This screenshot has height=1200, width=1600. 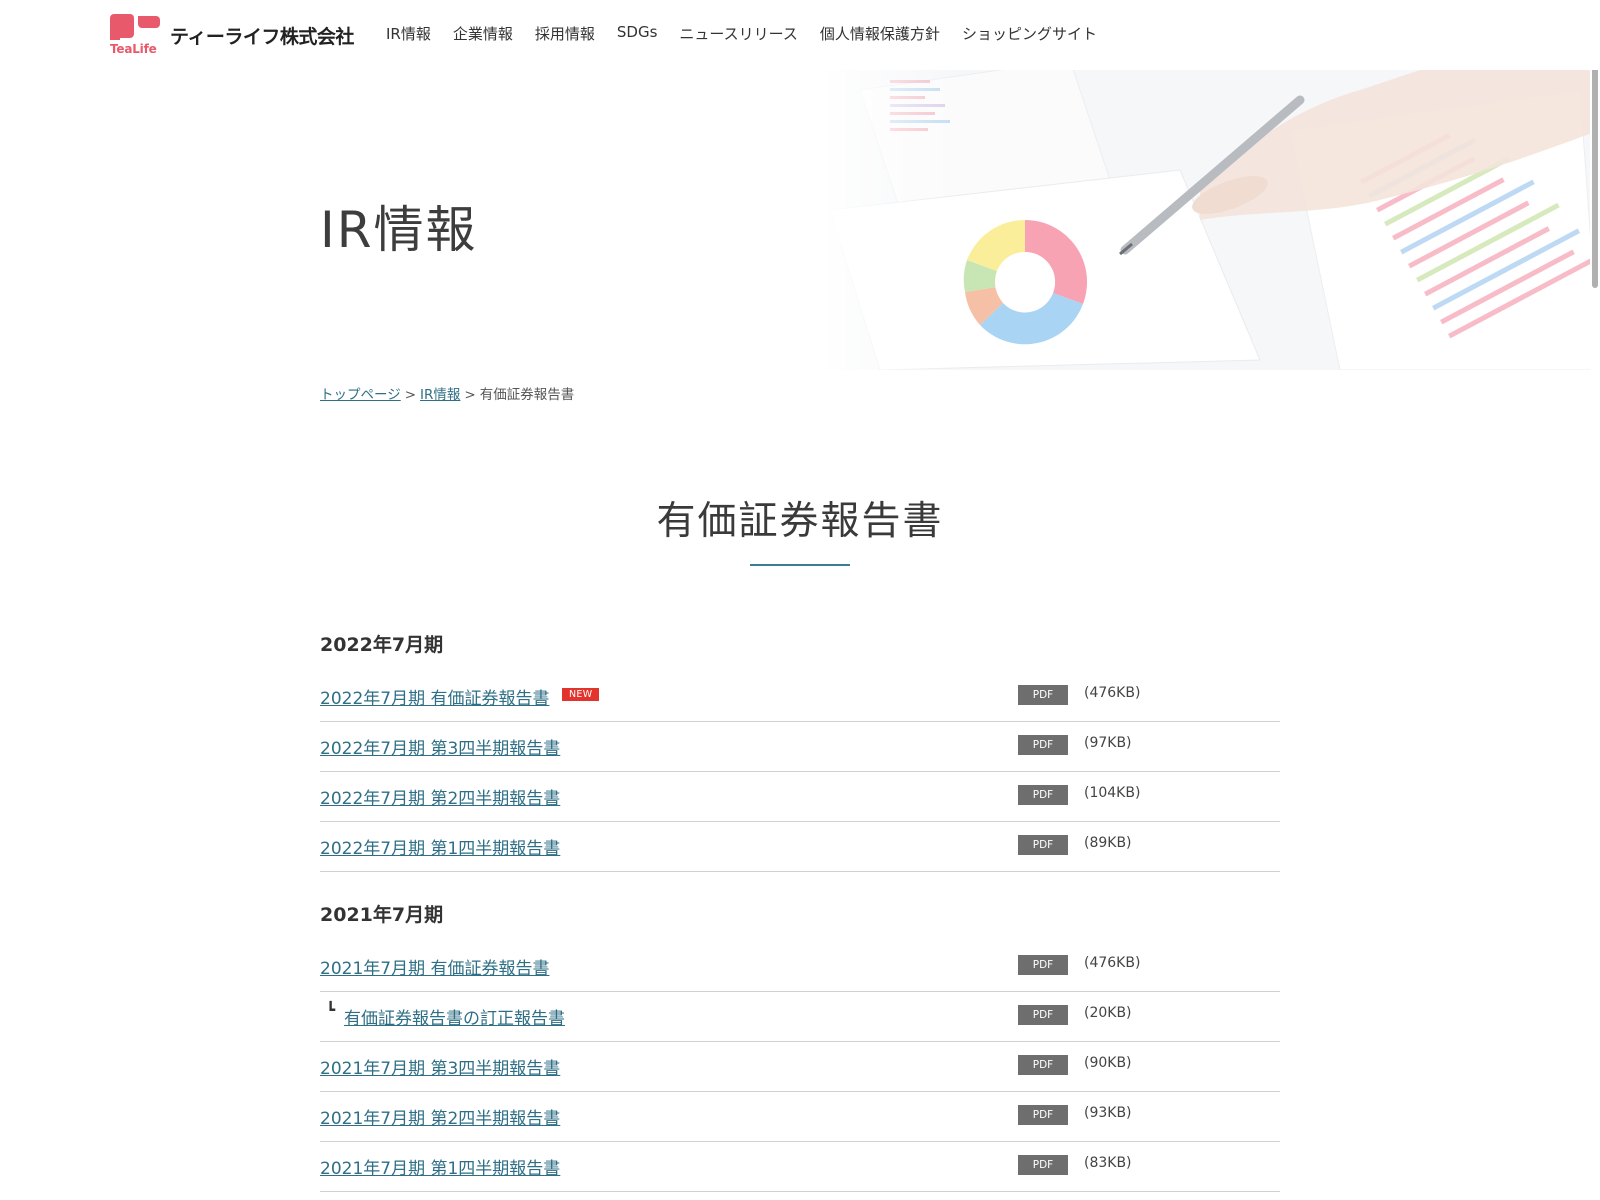 What do you see at coordinates (440, 796) in the screenshot?
I see `document-link: 2022年7月期 第2四半期報告書` at bounding box center [440, 796].